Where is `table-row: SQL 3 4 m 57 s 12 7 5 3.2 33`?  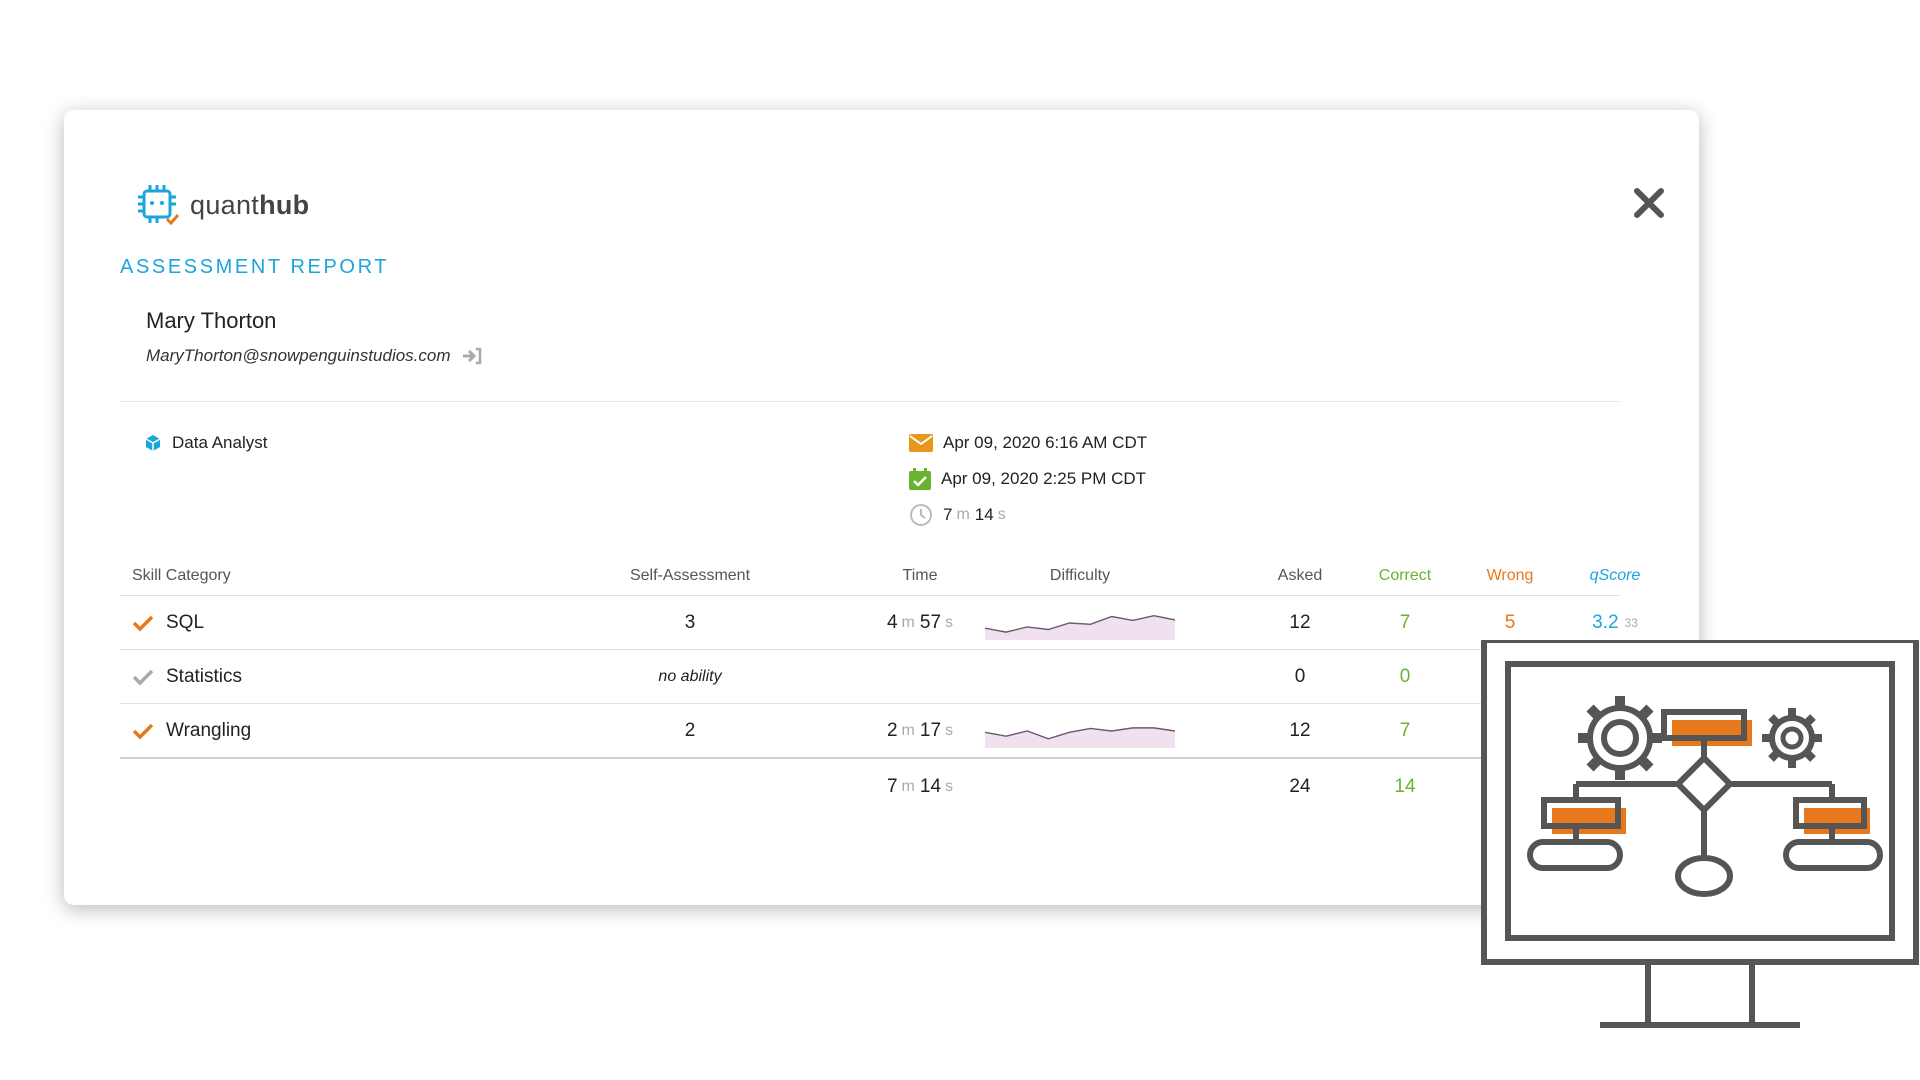 table-row: SQL 3 4 m 57 s 12 7 5 3.2 33 is located at coordinates (879, 623).